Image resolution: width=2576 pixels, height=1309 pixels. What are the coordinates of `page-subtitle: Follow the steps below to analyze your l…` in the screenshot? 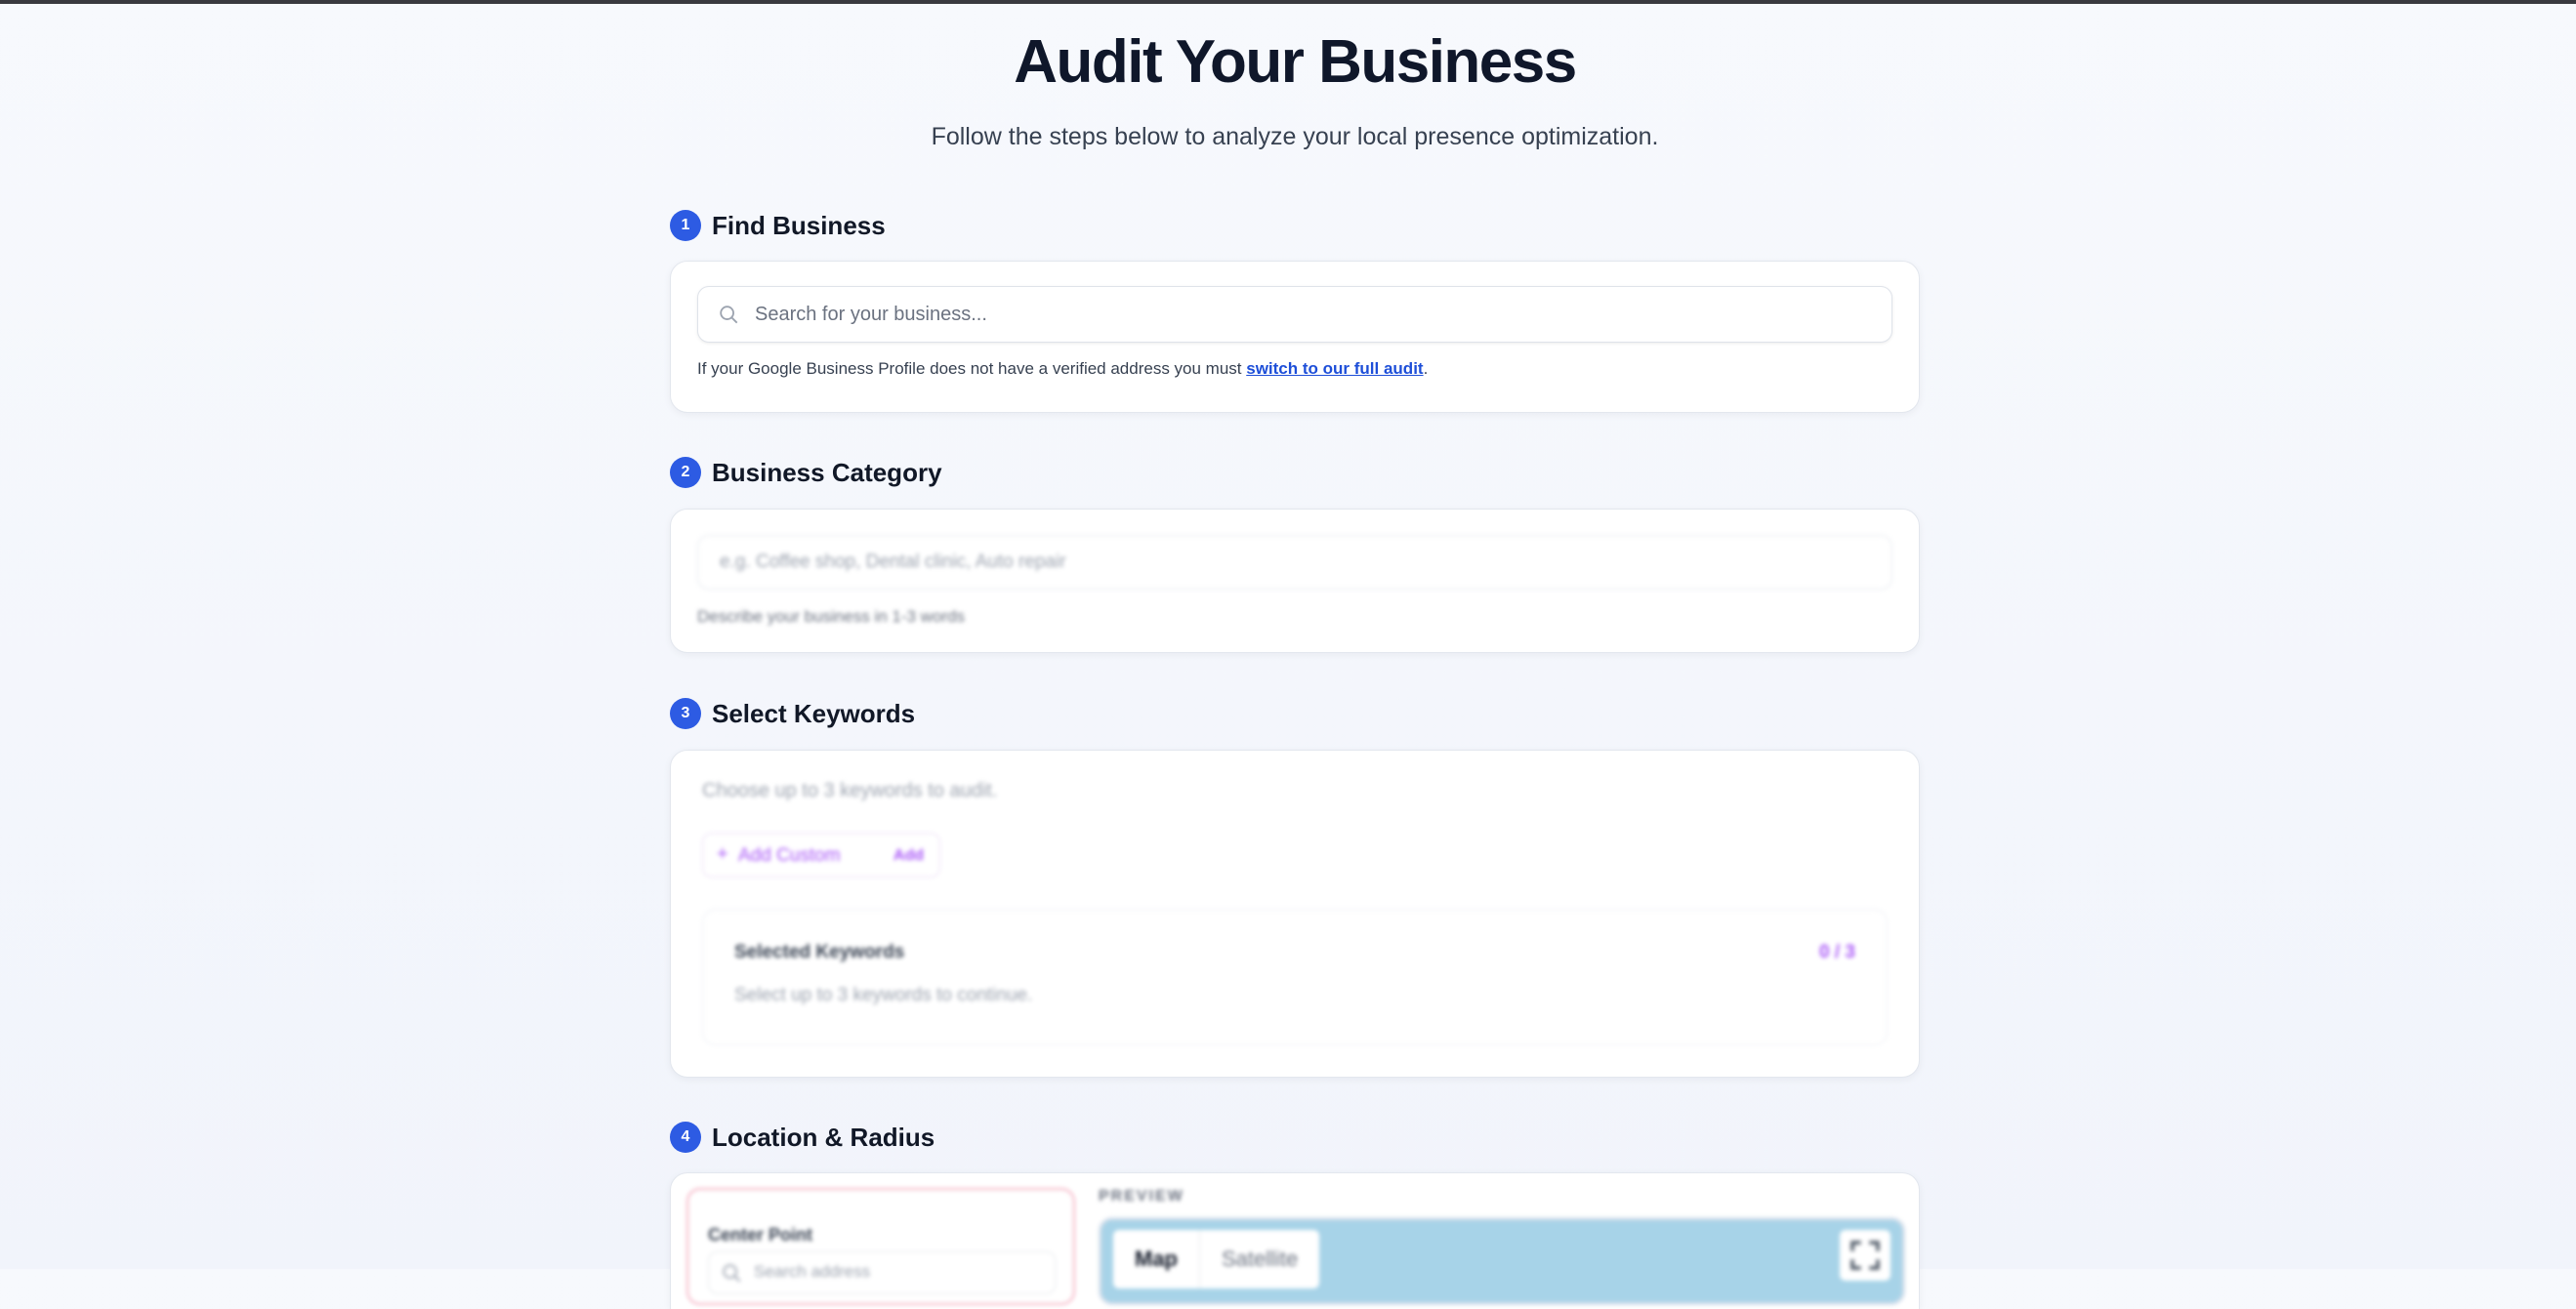 It's located at (1295, 136).